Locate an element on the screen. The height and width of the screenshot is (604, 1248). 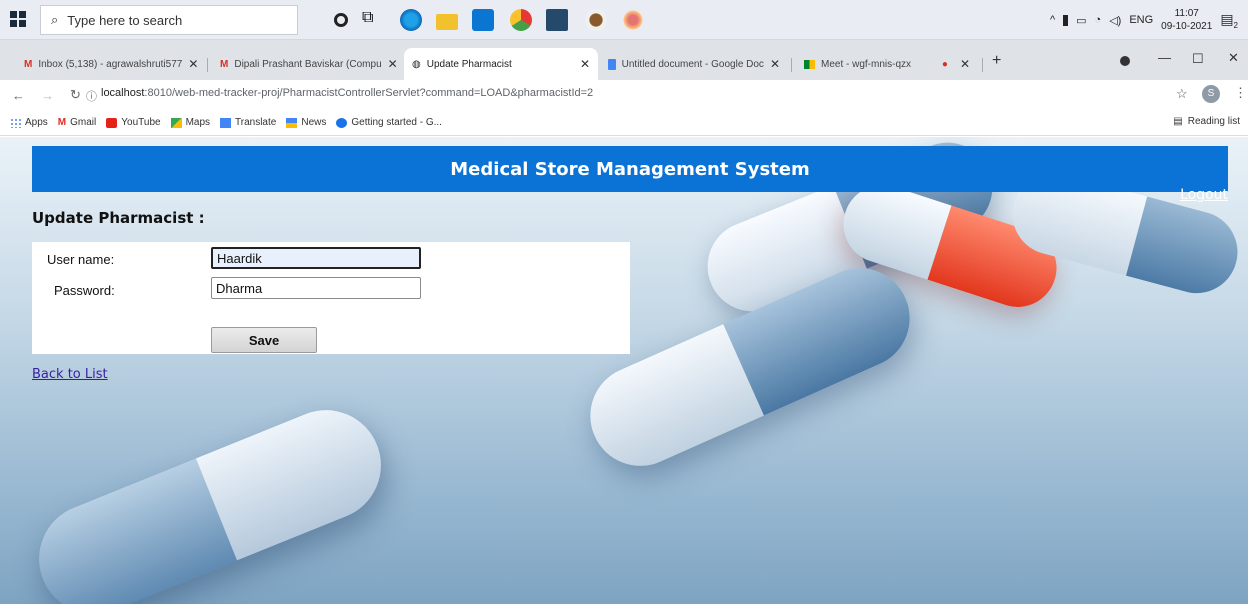
reading-list-icon: ▤ is located at coordinates (1178, 121).